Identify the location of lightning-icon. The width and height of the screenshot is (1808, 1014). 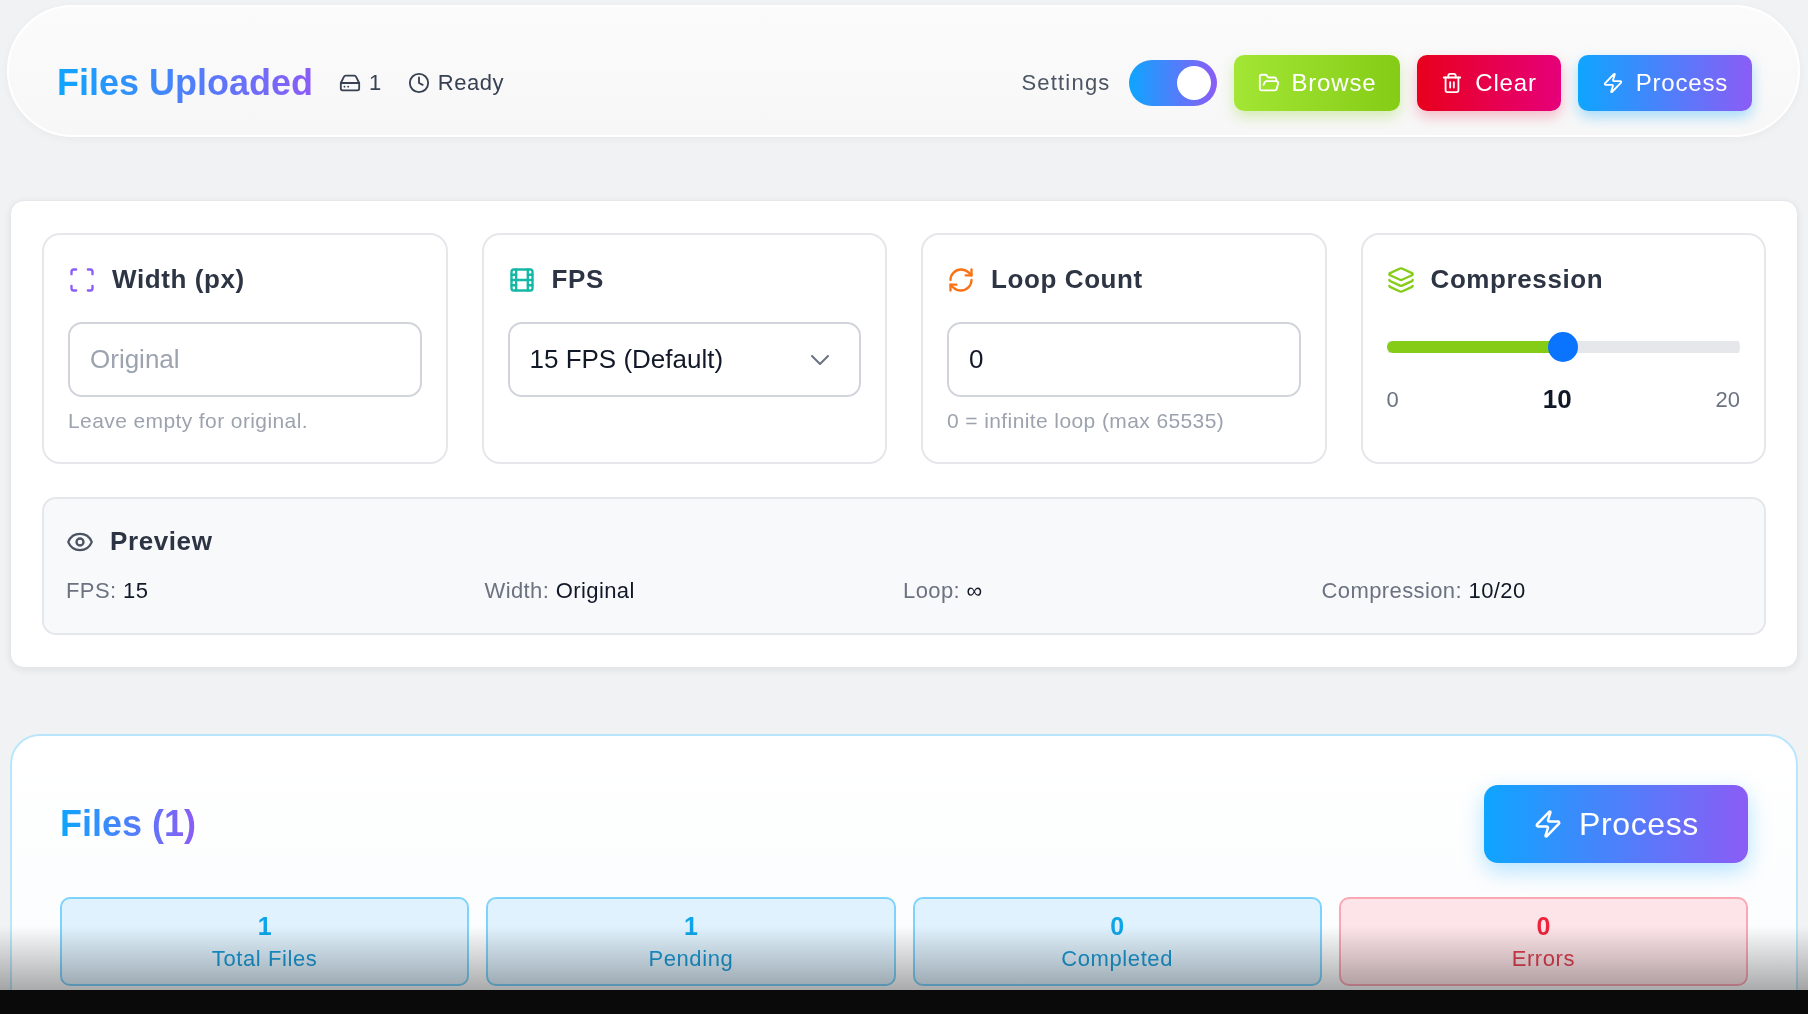
(1612, 83).